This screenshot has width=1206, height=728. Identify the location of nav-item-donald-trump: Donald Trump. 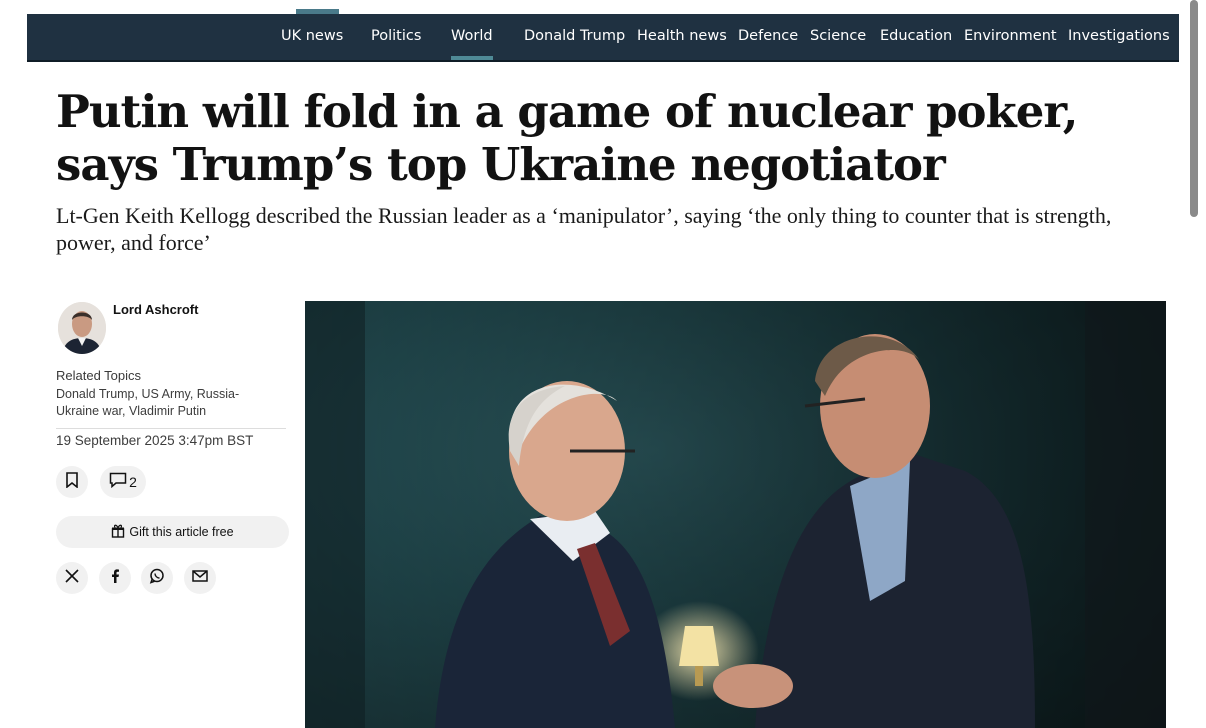
(574, 37).